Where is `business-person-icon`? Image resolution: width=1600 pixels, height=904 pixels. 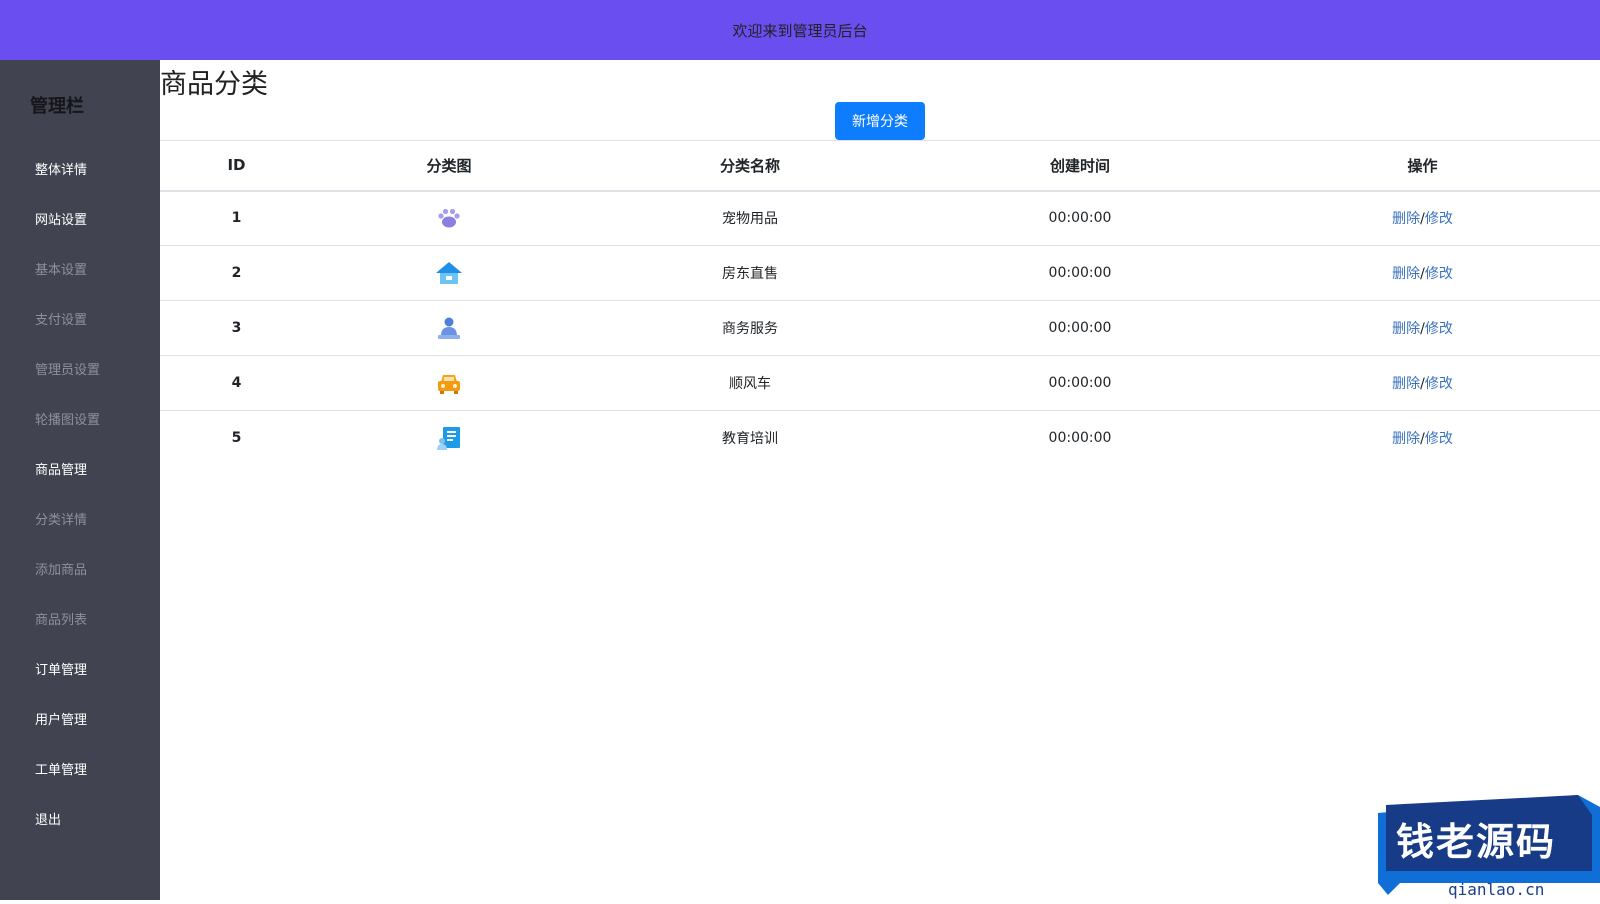
business-person-icon is located at coordinates (449, 328).